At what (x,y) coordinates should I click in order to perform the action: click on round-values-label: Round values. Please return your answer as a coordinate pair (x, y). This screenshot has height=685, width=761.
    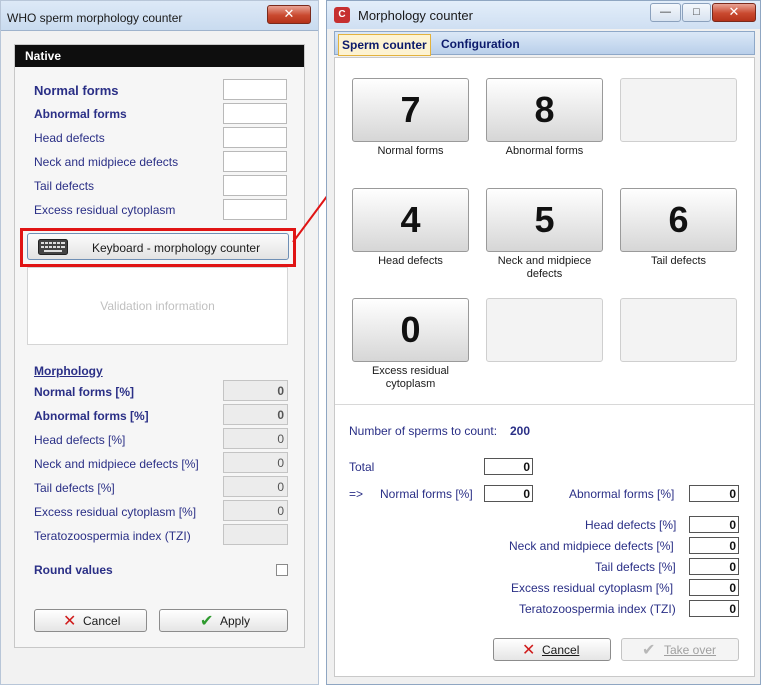
    Looking at the image, I should click on (73, 570).